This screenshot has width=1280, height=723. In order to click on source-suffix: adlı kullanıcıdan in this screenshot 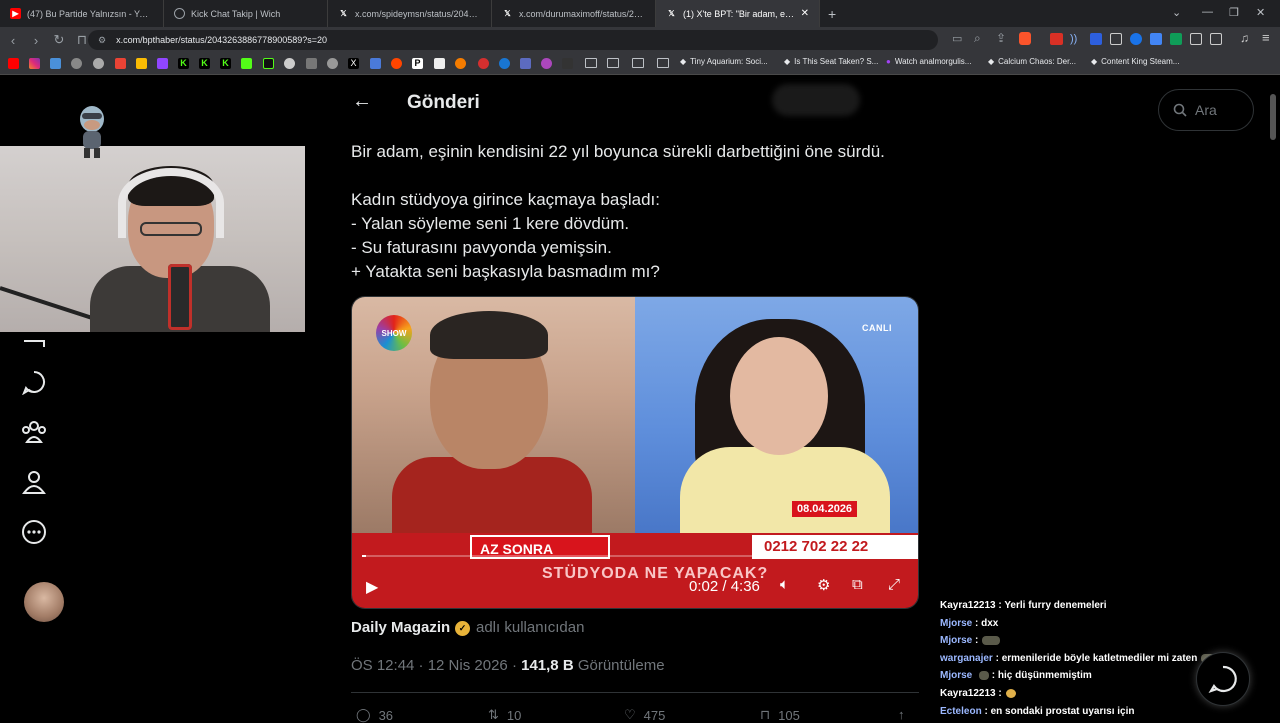, I will do `click(530, 627)`.